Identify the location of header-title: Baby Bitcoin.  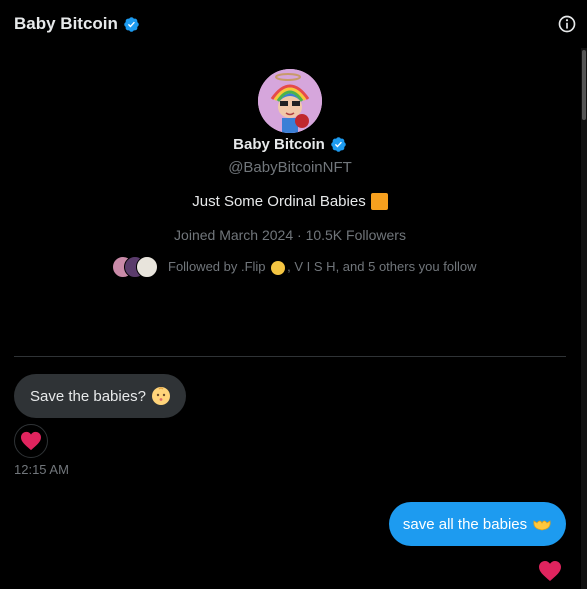
(77, 24).